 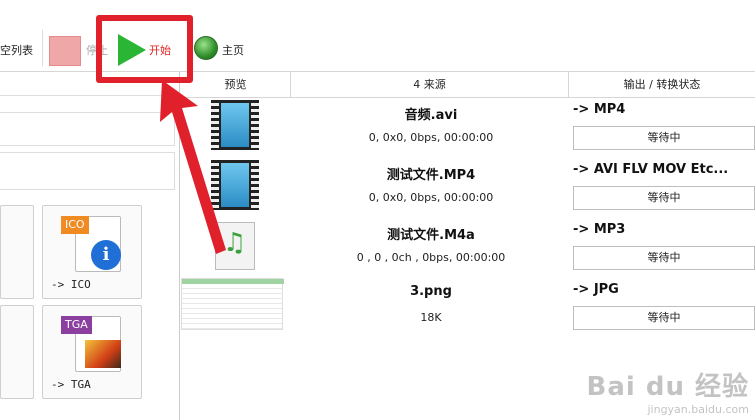 What do you see at coordinates (431, 235) in the screenshot?
I see `file-name: 测试文件.M4a` at bounding box center [431, 235].